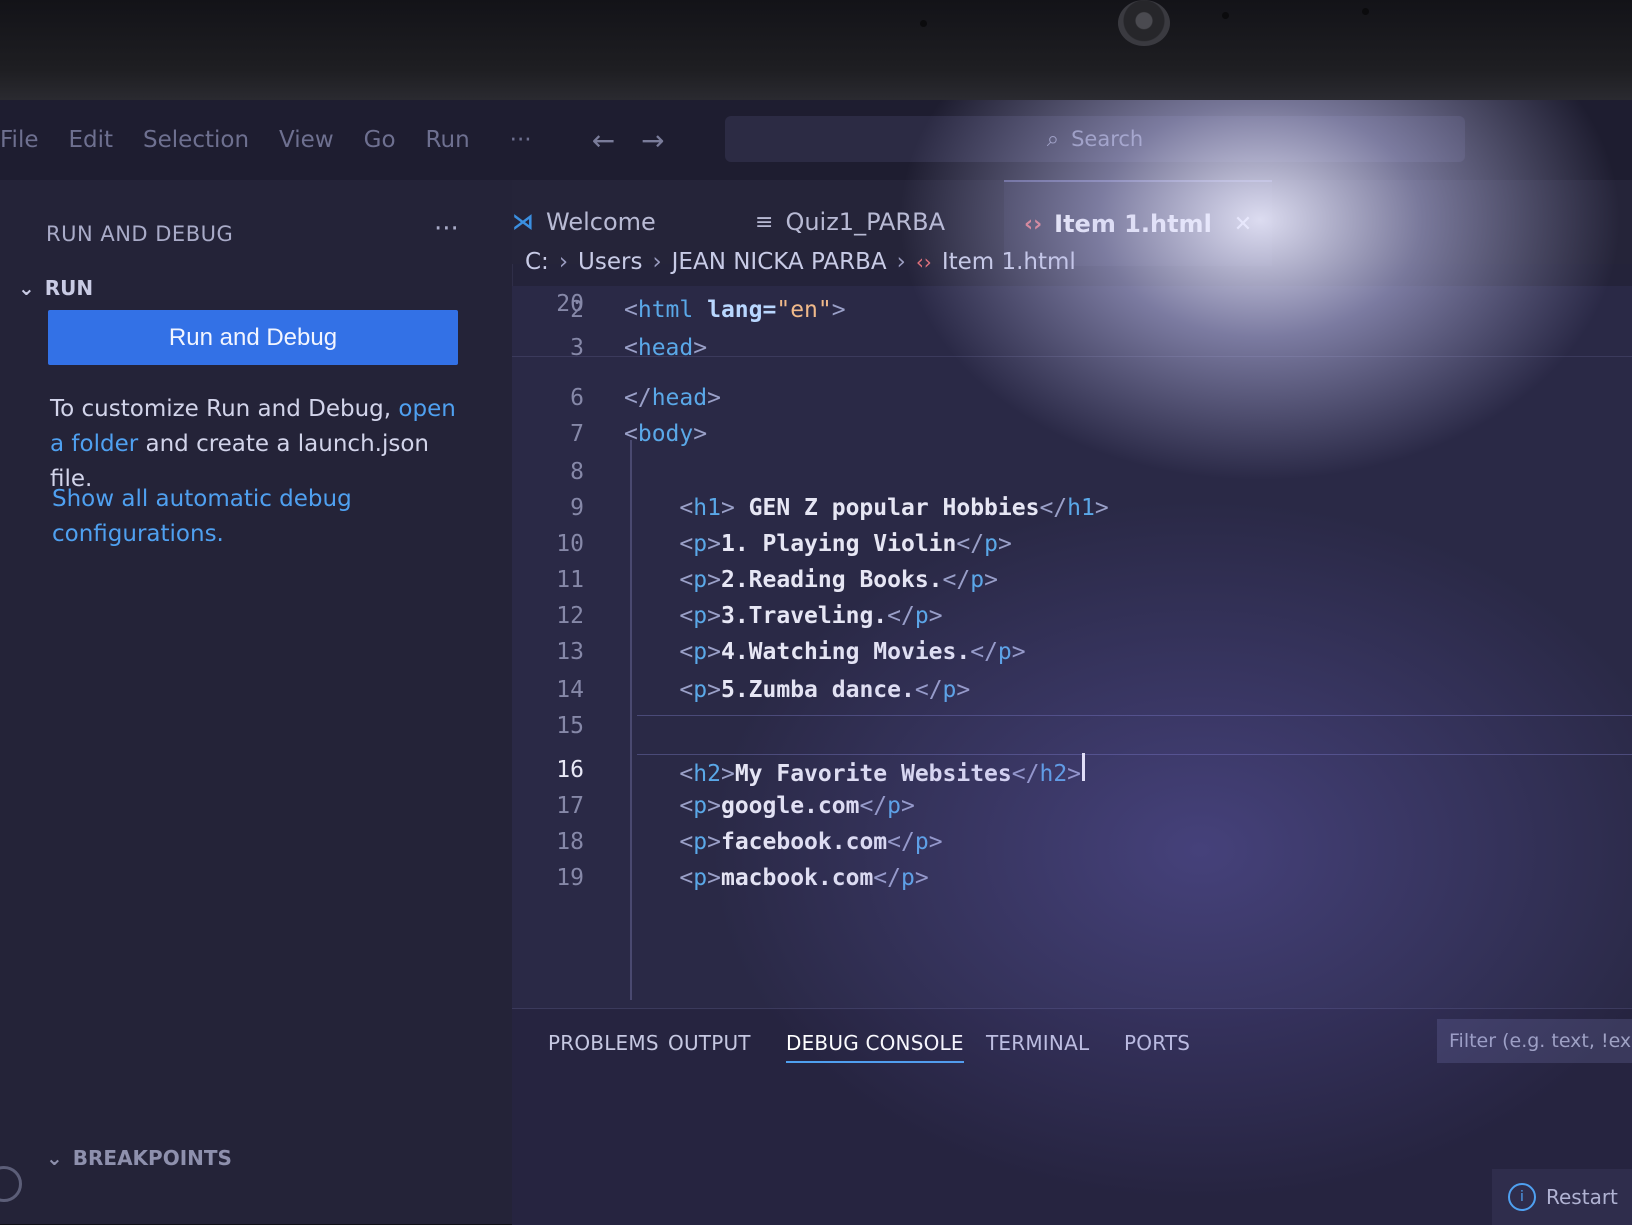 This screenshot has height=1225, width=1632. I want to click on code-line: 19 <p>macbook.com</p>, so click(720, 878).